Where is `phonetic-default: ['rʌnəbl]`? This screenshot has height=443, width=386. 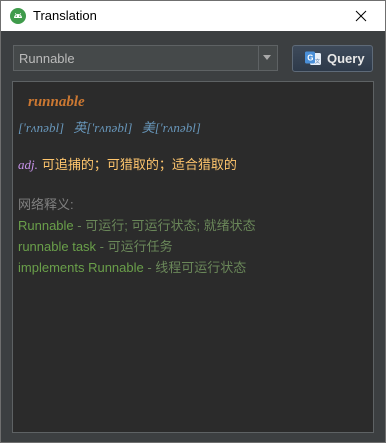
phonetic-default: ['rʌnəbl] is located at coordinates (41, 127).